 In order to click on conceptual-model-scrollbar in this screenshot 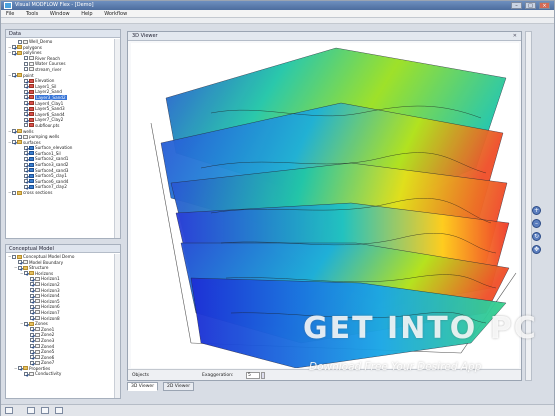, I will do `click(117, 326)`.